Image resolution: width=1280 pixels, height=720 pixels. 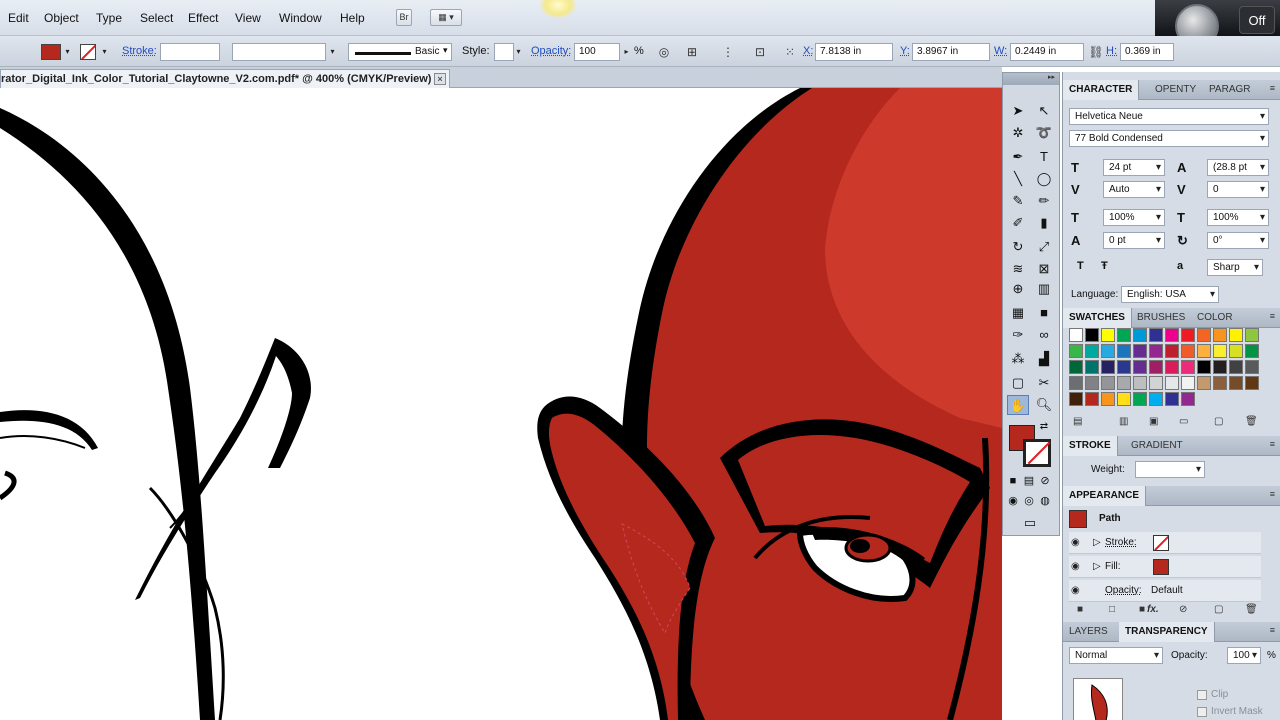 I want to click on stroke-menu-icon: ≡, so click(x=1272, y=444).